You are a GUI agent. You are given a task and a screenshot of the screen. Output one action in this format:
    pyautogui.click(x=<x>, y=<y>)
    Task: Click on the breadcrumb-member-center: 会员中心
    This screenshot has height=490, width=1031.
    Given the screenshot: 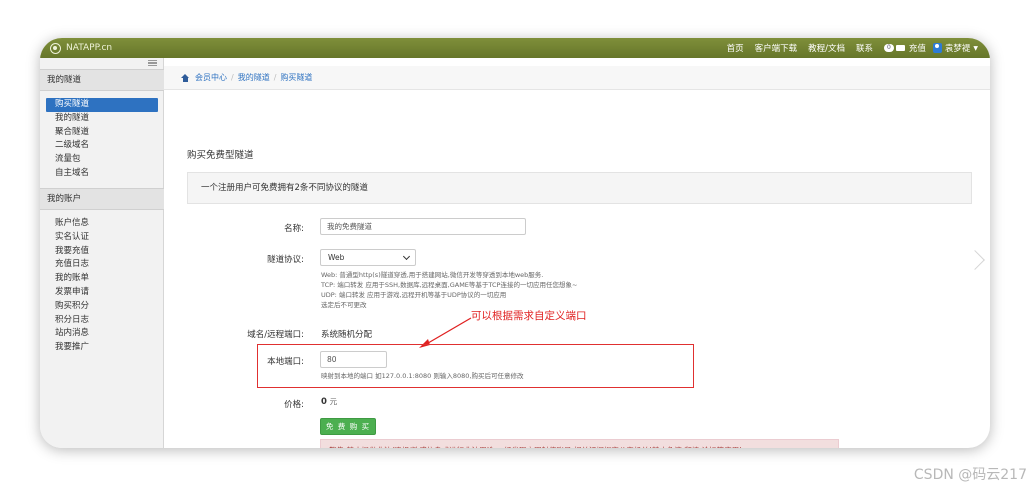 What is the action you would take?
    pyautogui.click(x=211, y=77)
    